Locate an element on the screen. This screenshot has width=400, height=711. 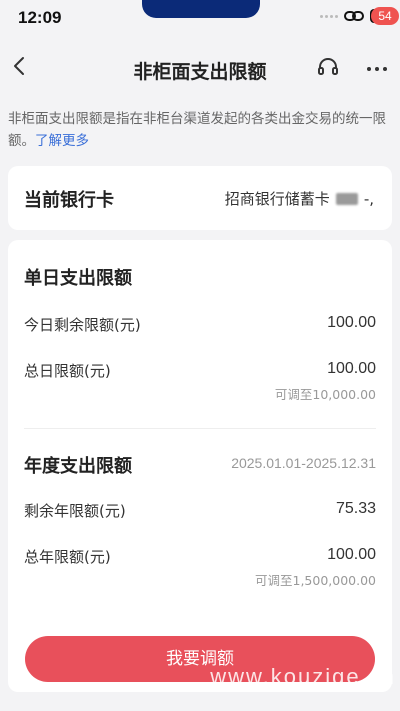
section-divider is located at coordinates (200, 428).